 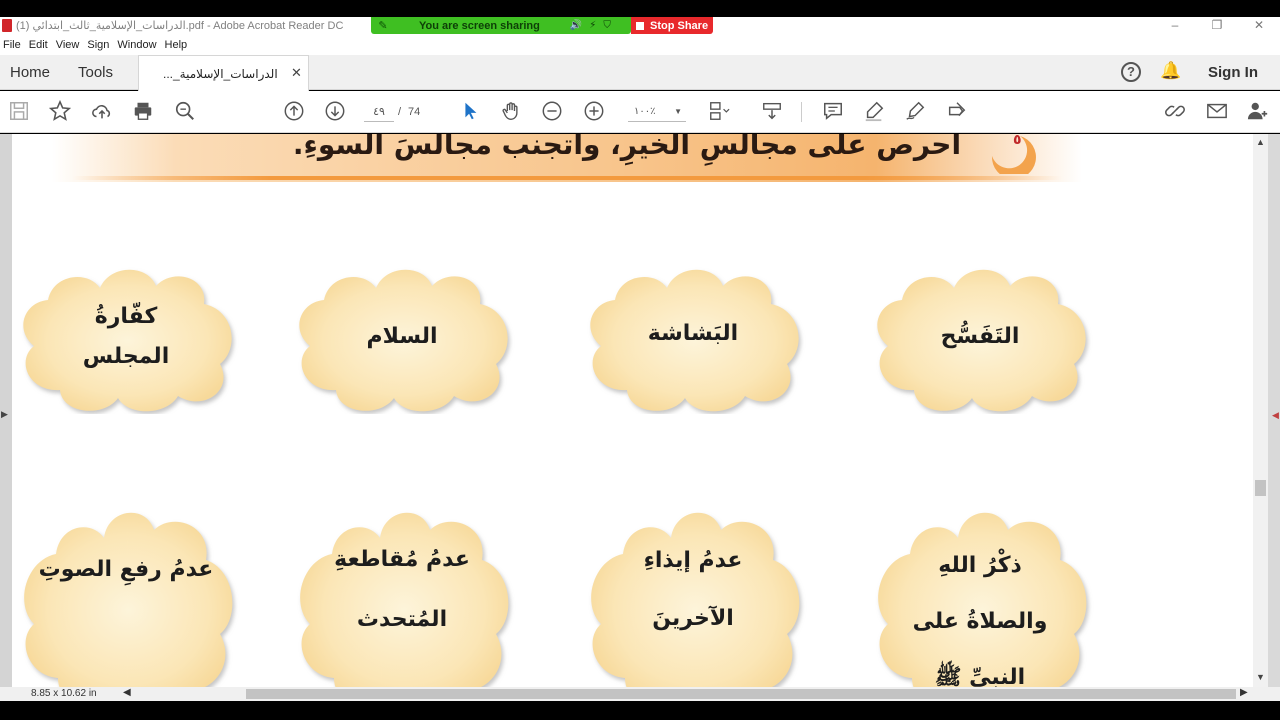 What do you see at coordinates (1260, 677) in the screenshot?
I see `scroll-down-icon: ▼` at bounding box center [1260, 677].